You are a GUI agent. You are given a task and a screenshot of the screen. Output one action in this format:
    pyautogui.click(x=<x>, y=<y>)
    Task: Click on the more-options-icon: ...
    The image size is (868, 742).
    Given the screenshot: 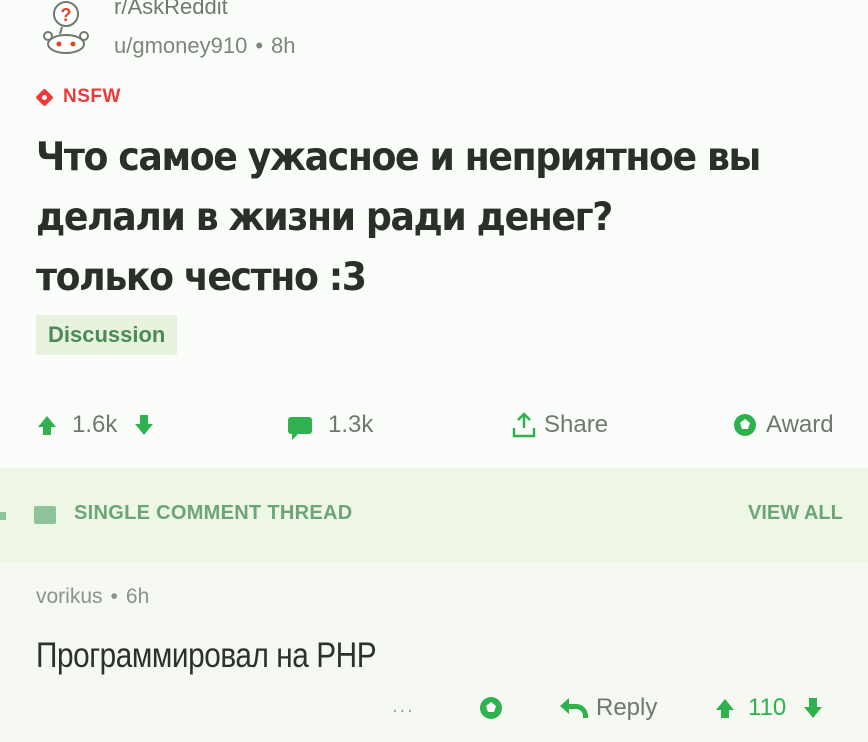 What is the action you would take?
    pyautogui.click(x=403, y=706)
    